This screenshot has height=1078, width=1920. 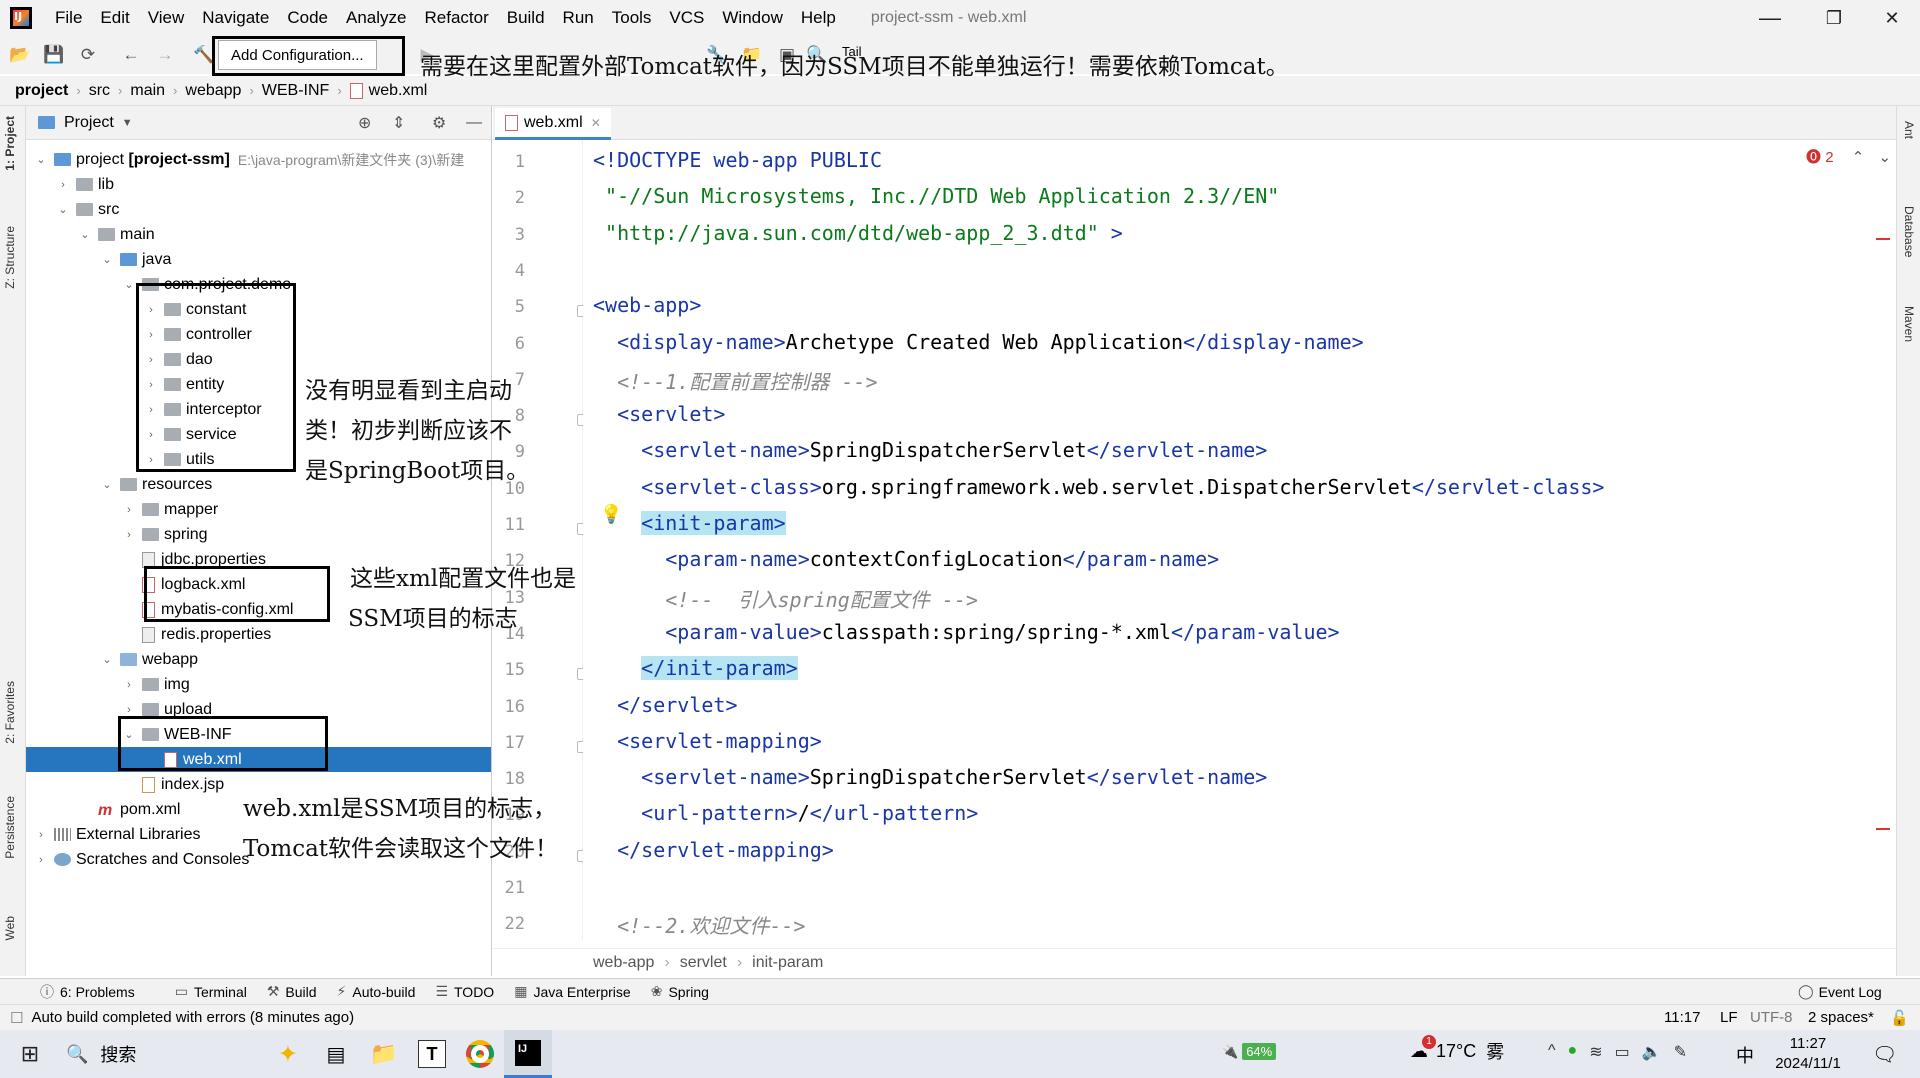 I want to click on menu-view: View, so click(x=166, y=18).